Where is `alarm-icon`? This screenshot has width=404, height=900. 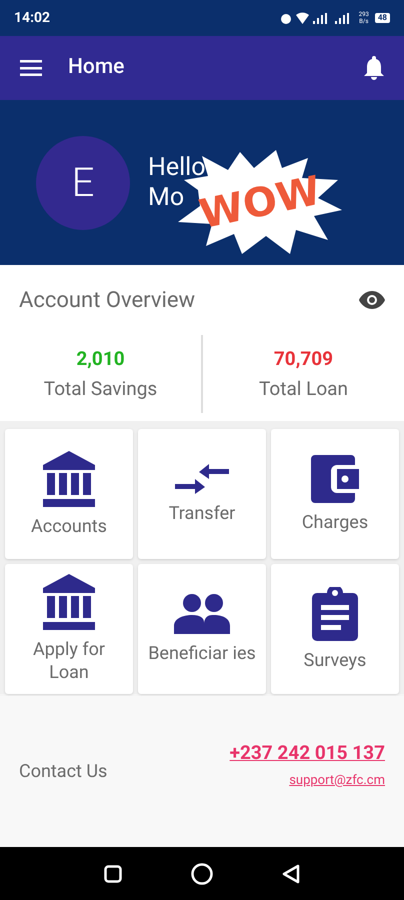
alarm-icon is located at coordinates (286, 18).